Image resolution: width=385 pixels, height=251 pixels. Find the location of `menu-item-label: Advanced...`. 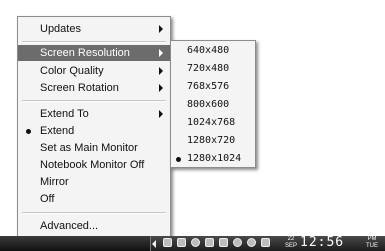

menu-item-label: Advanced... is located at coordinates (69, 226).